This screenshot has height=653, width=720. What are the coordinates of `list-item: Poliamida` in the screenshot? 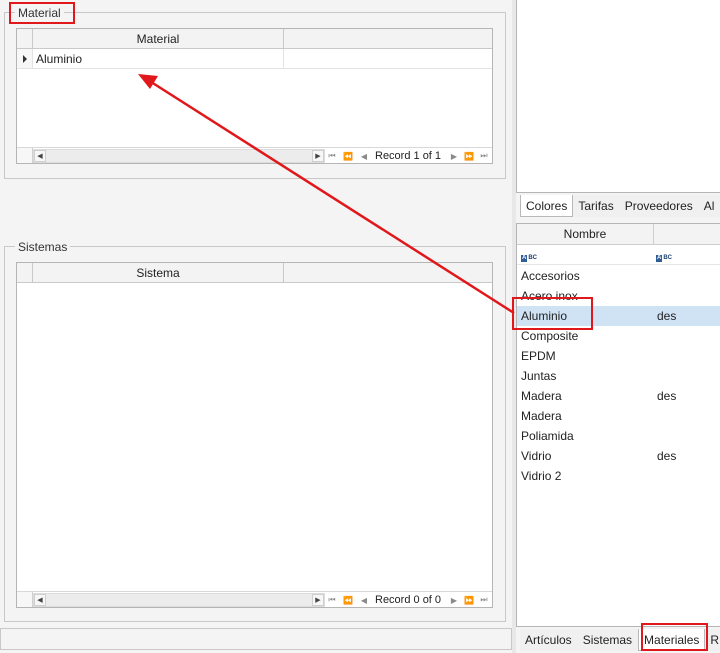 It's located at (618, 436).